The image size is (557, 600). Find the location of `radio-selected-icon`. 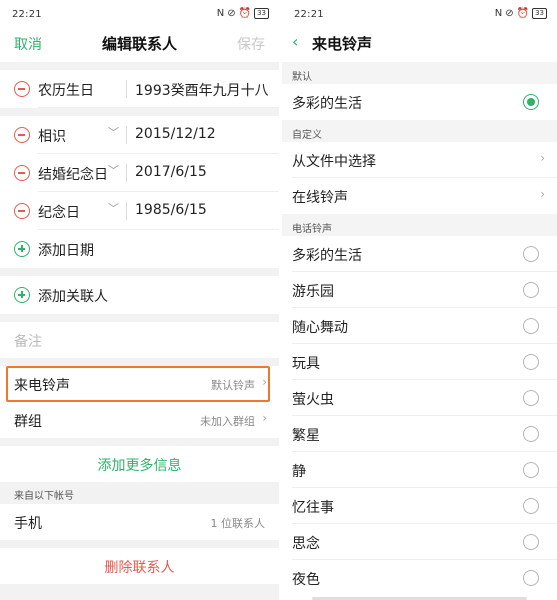

radio-selected-icon is located at coordinates (531, 102).